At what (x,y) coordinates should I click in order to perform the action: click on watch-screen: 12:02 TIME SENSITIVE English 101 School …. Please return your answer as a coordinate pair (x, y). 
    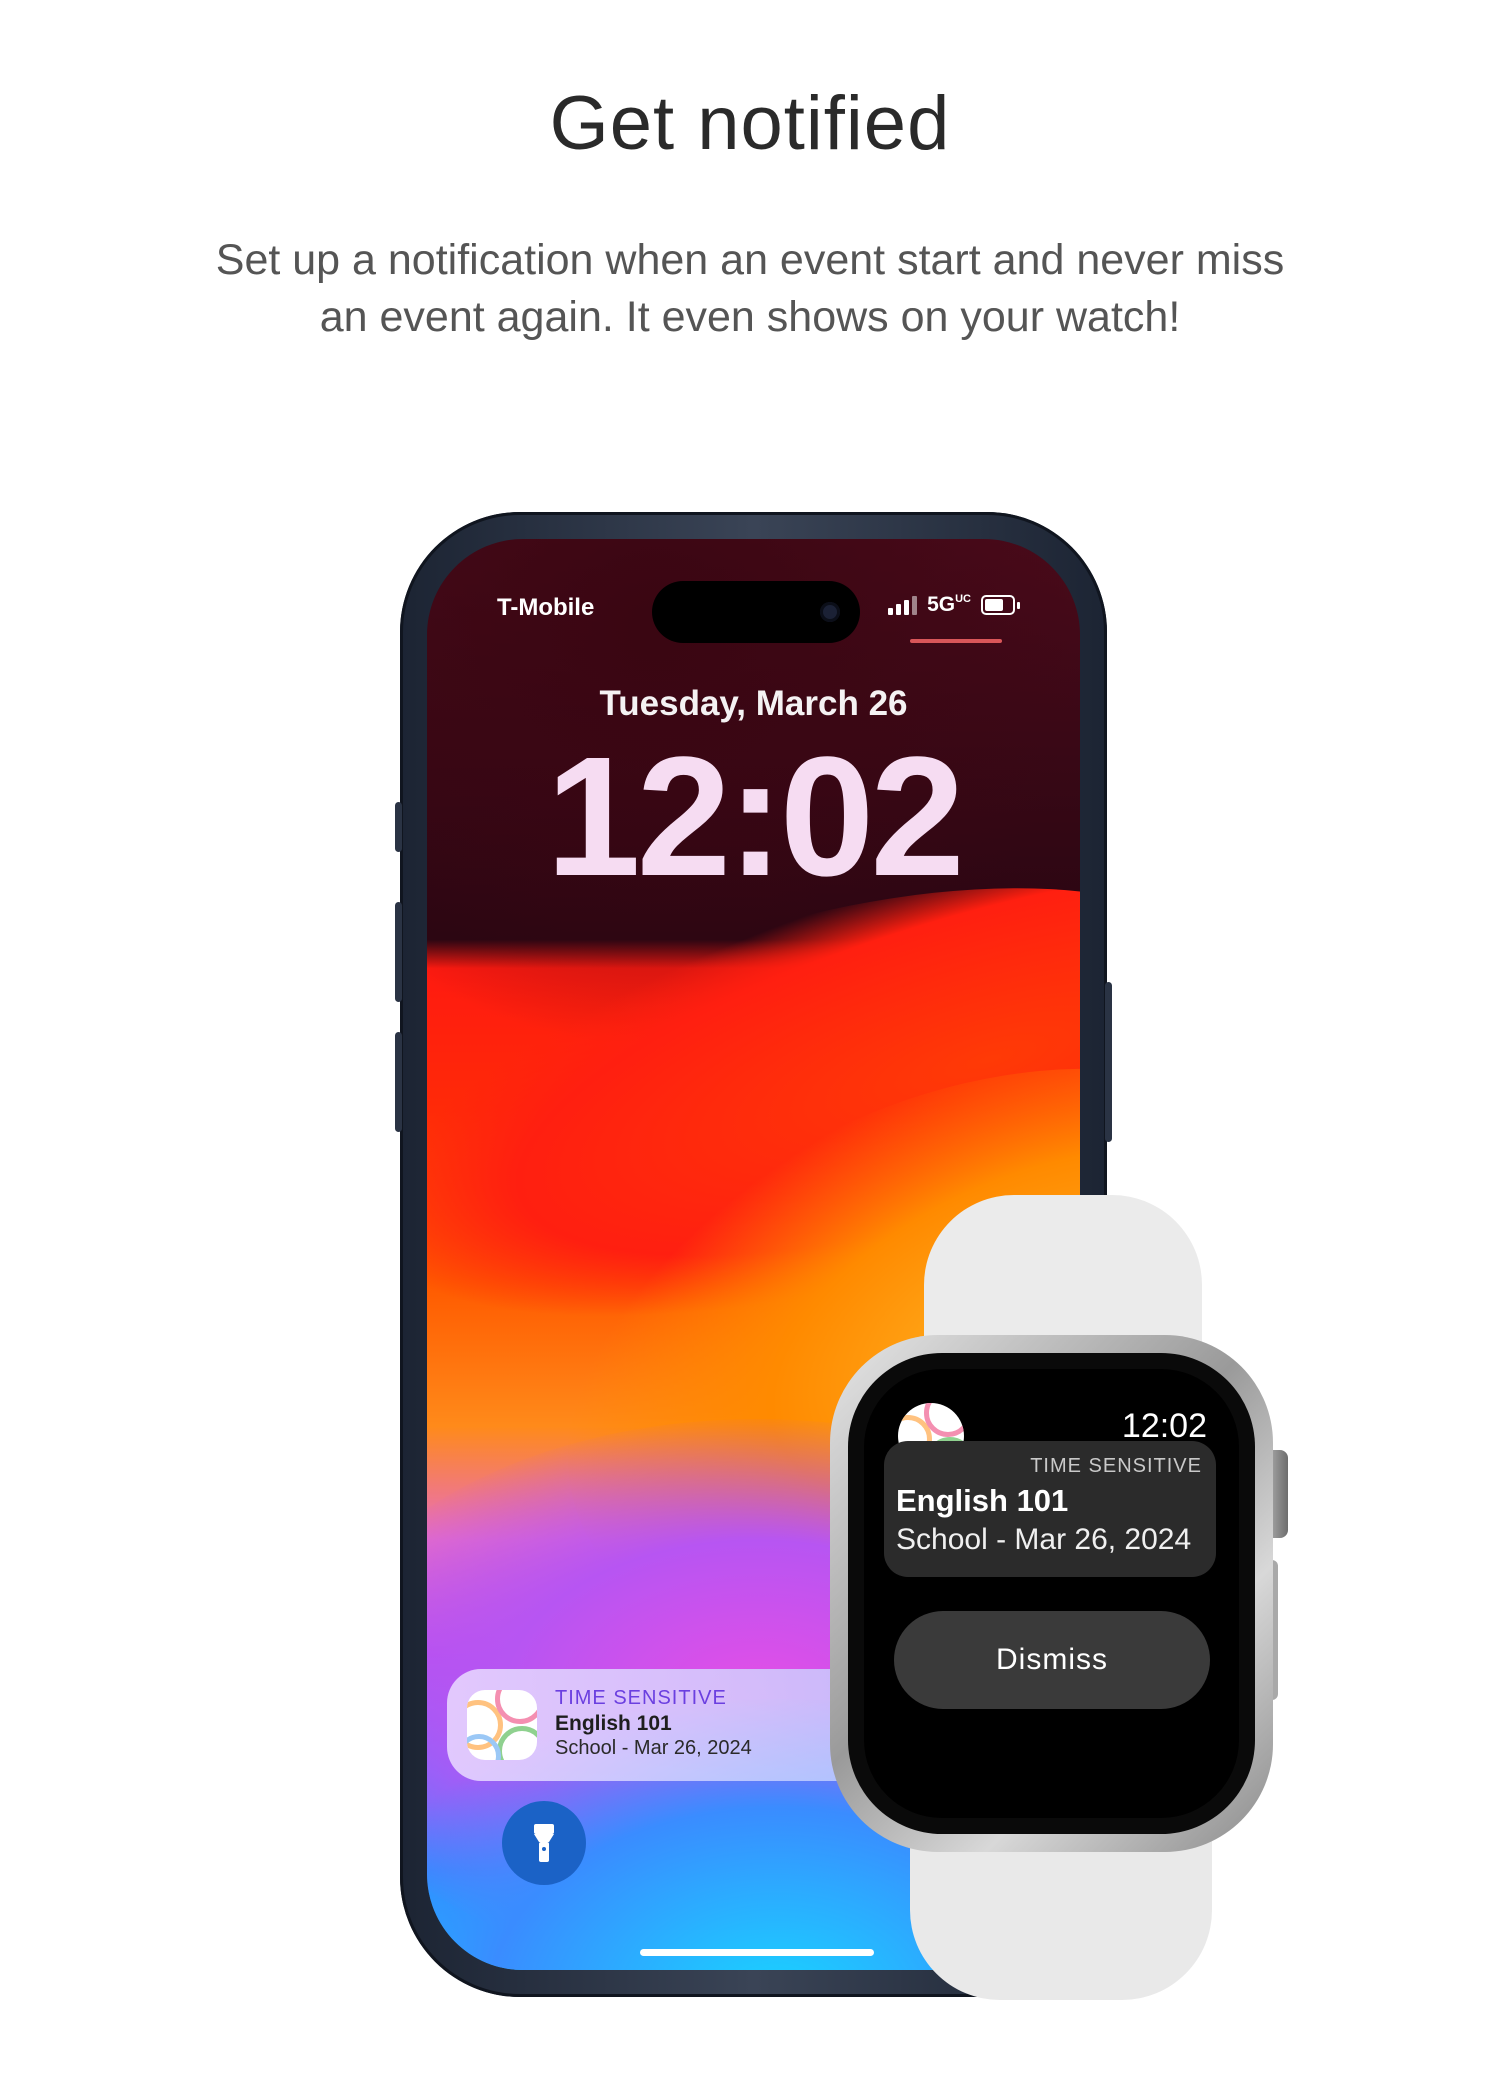
    Looking at the image, I should click on (1051, 1593).